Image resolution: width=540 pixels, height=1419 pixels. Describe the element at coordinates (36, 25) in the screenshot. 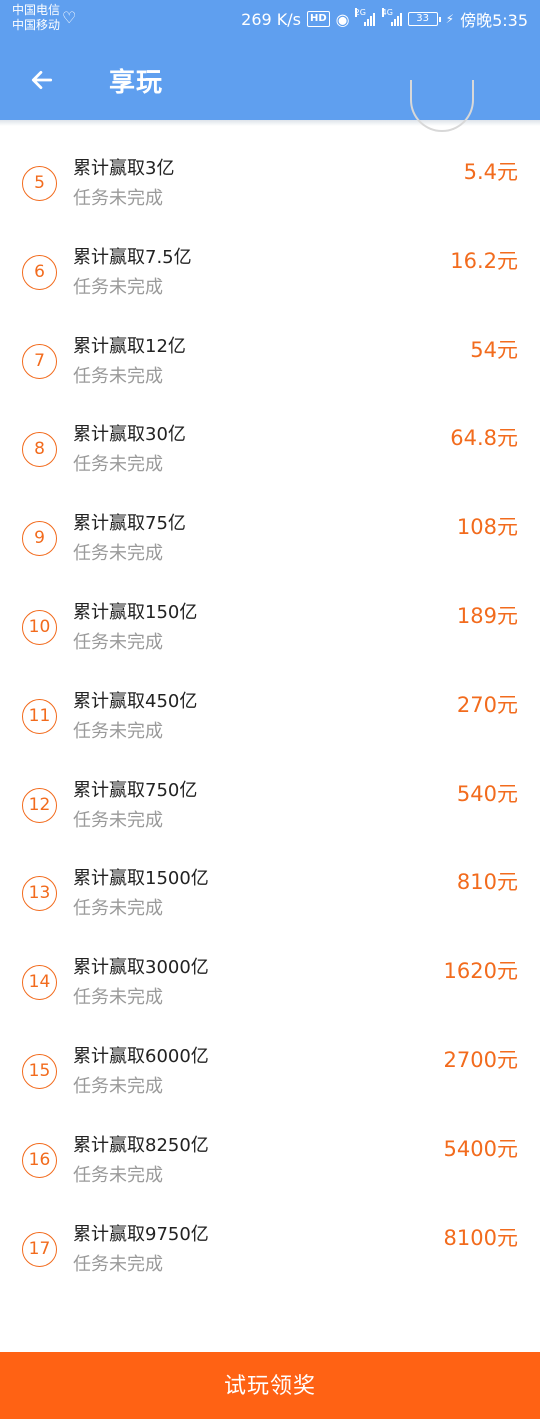

I see `carrier-2: 中国移动` at that location.